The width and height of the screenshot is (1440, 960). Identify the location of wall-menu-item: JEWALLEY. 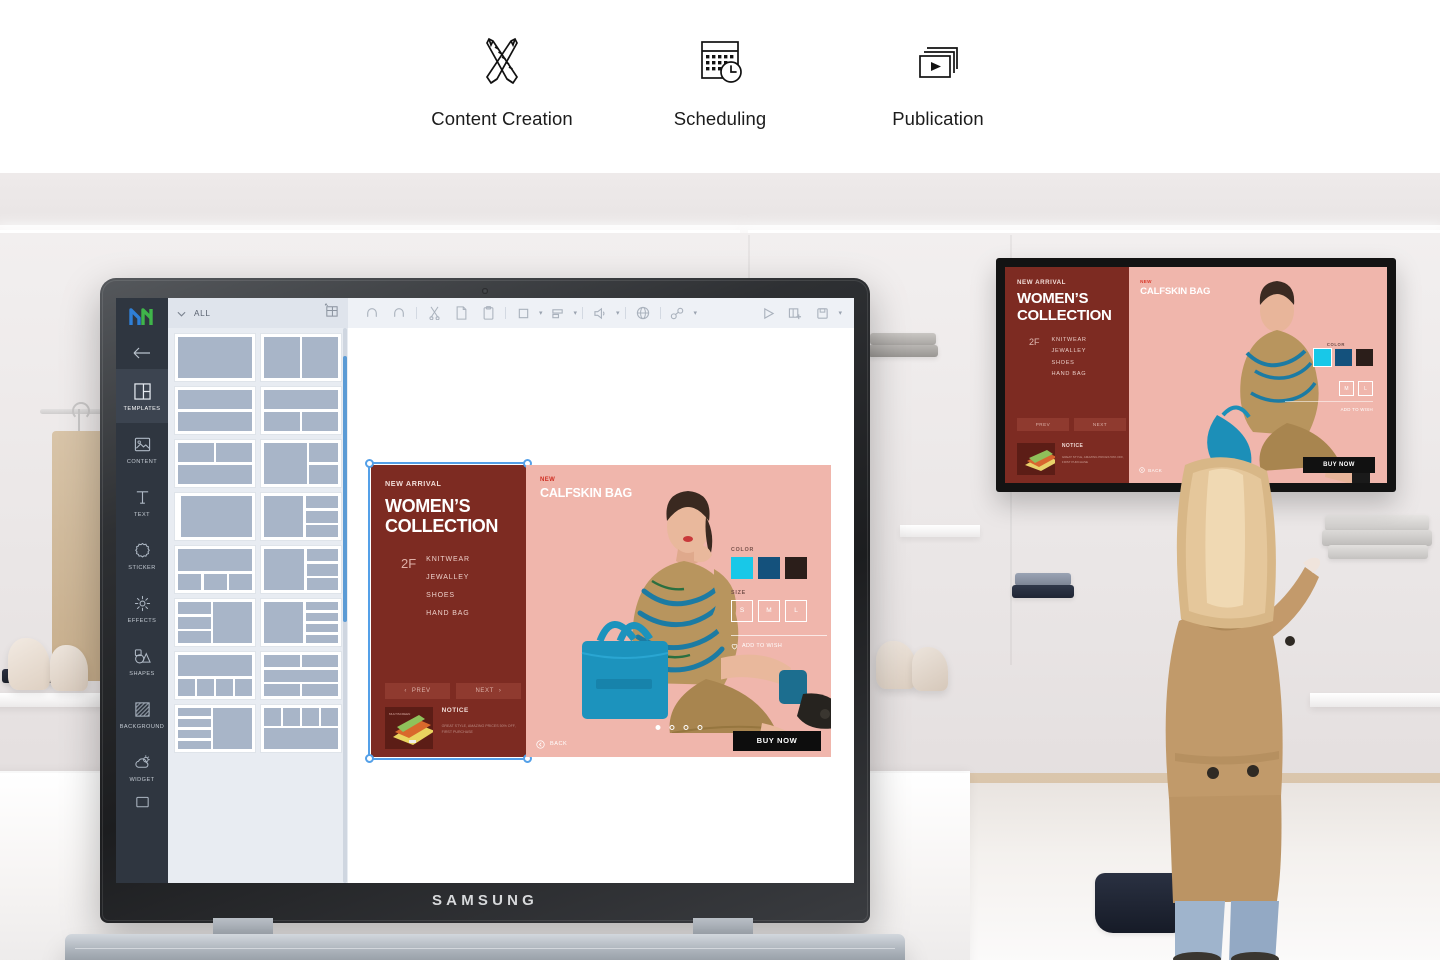
(1069, 351).